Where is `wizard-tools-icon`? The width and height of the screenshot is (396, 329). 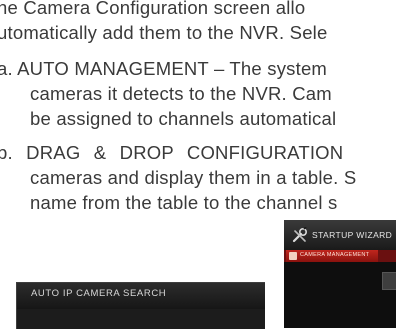
wizard-tools-icon is located at coordinates (300, 235).